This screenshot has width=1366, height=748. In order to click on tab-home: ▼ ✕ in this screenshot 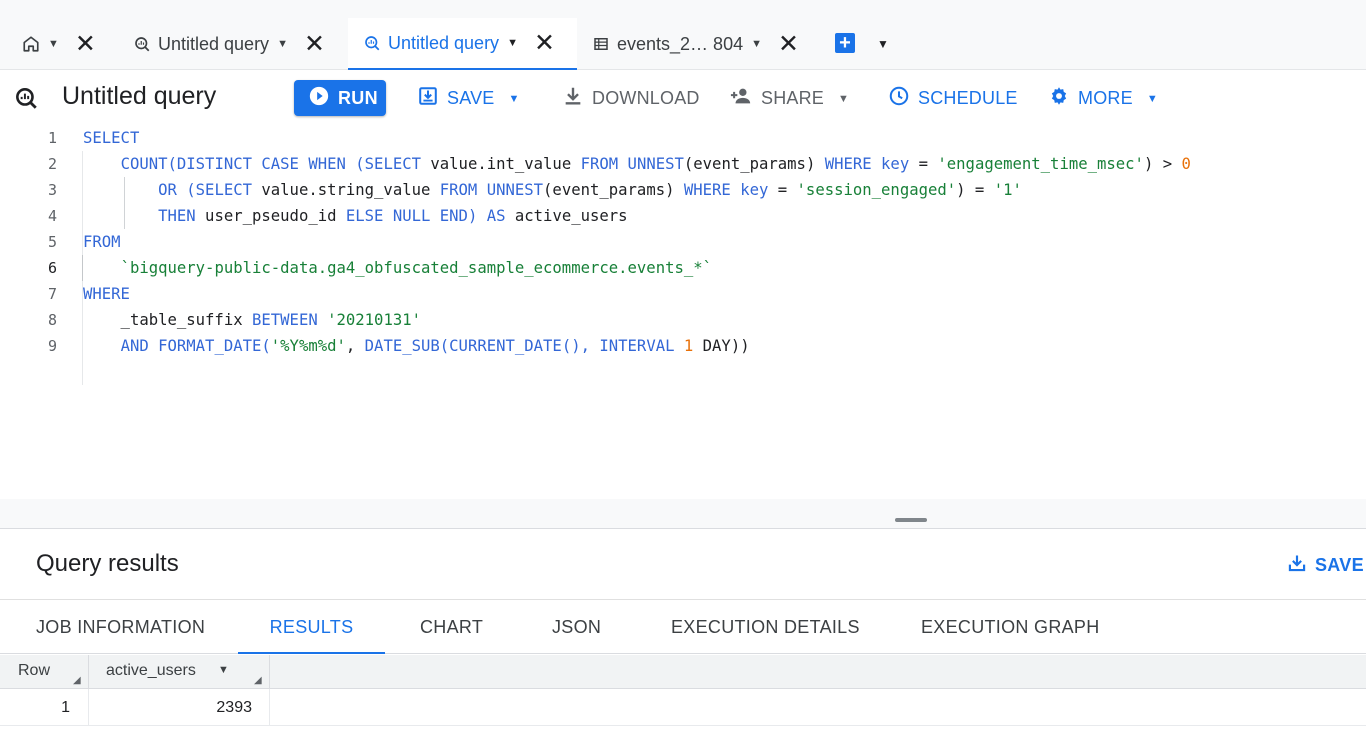, I will do `click(59, 44)`.